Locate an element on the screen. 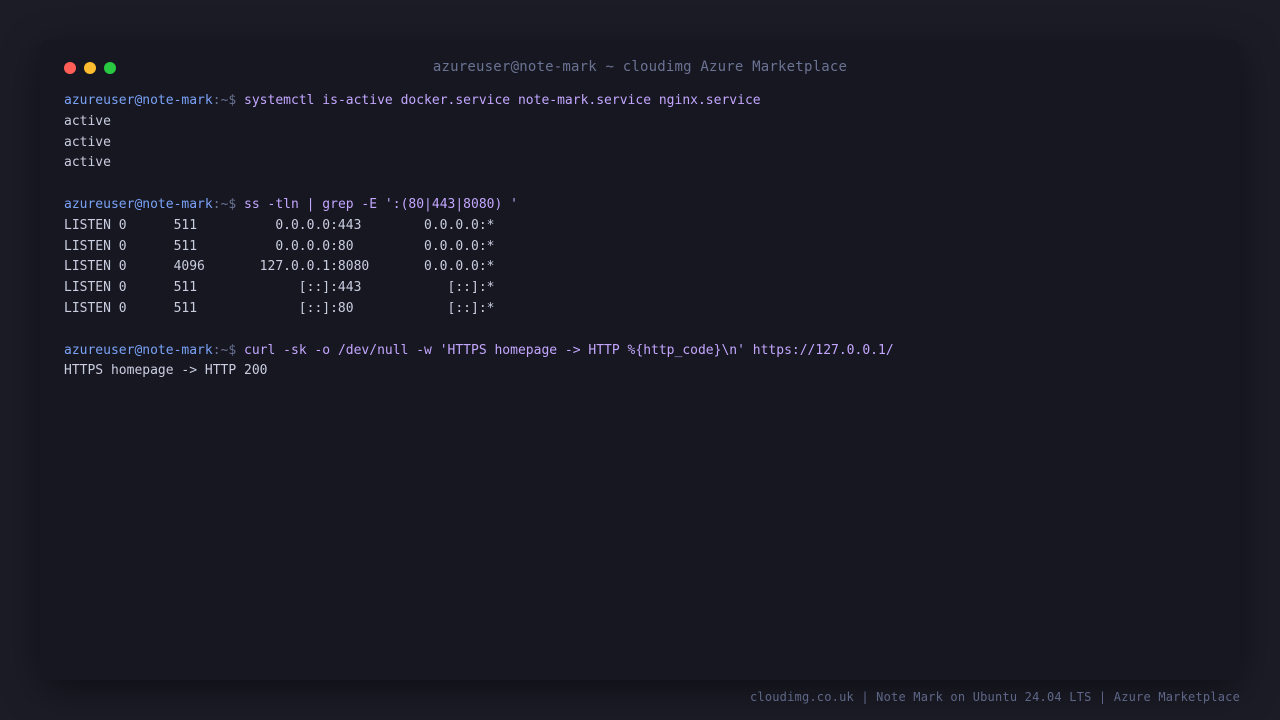 This screenshot has width=1280, height=720. output-line: LISTEN 0 511 [::]:80 [::]:* is located at coordinates (279, 308).